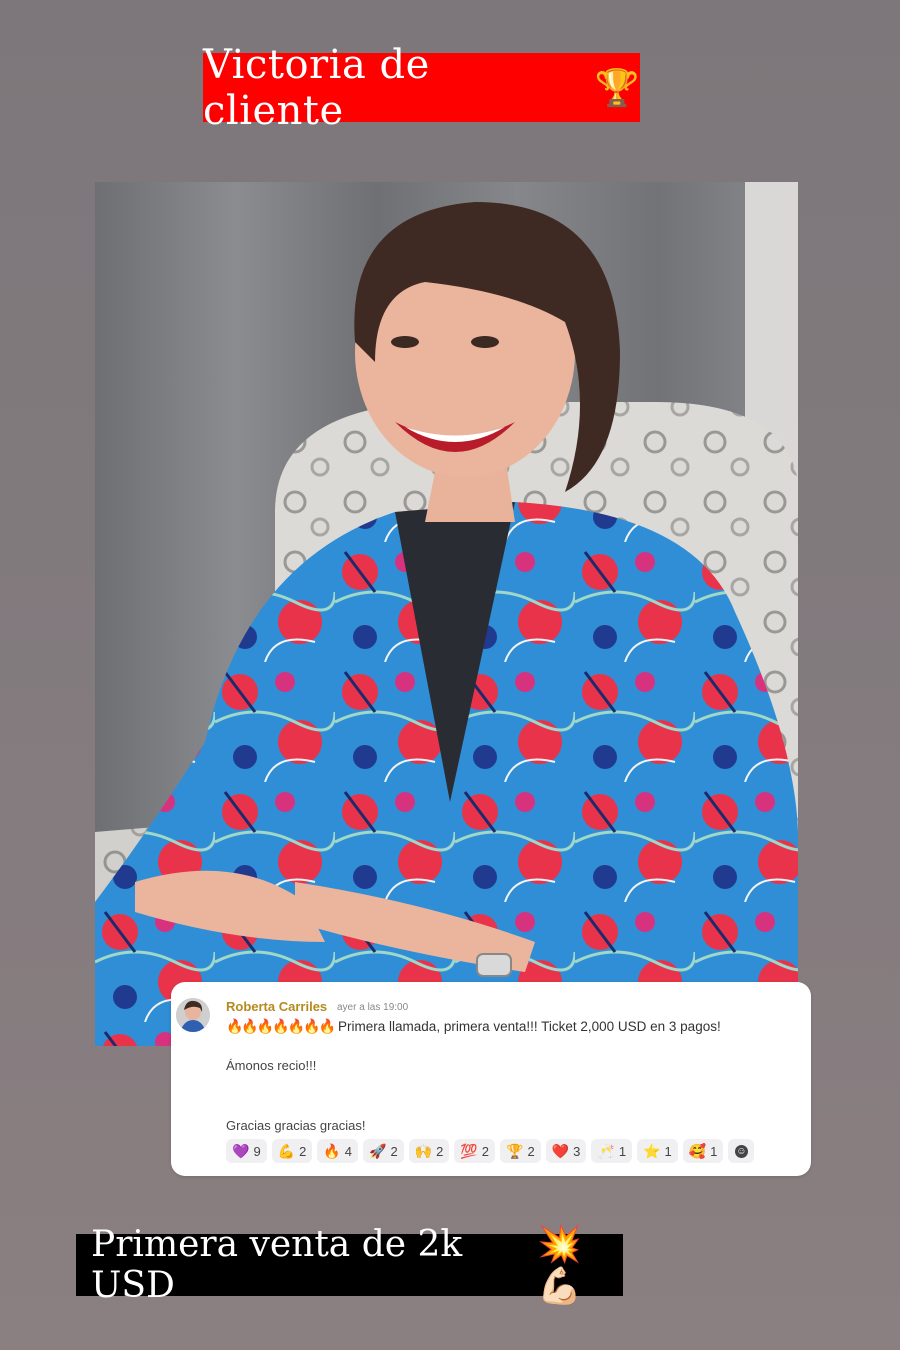 This screenshot has height=1350, width=900. Describe the element at coordinates (296, 1125) in the screenshot. I see `comment-line-3: Gracias gracias gracias!` at that location.